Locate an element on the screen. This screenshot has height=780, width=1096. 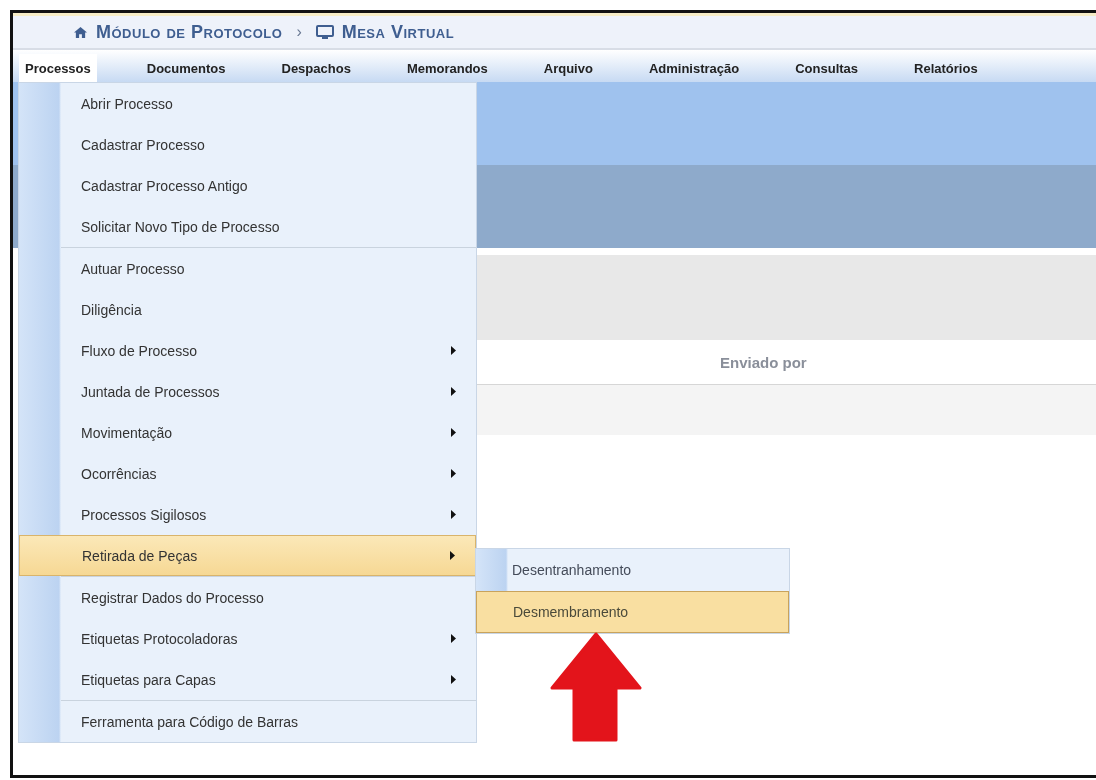
menu-item: Etiquetas para Capas is located at coordinates (247, 679).